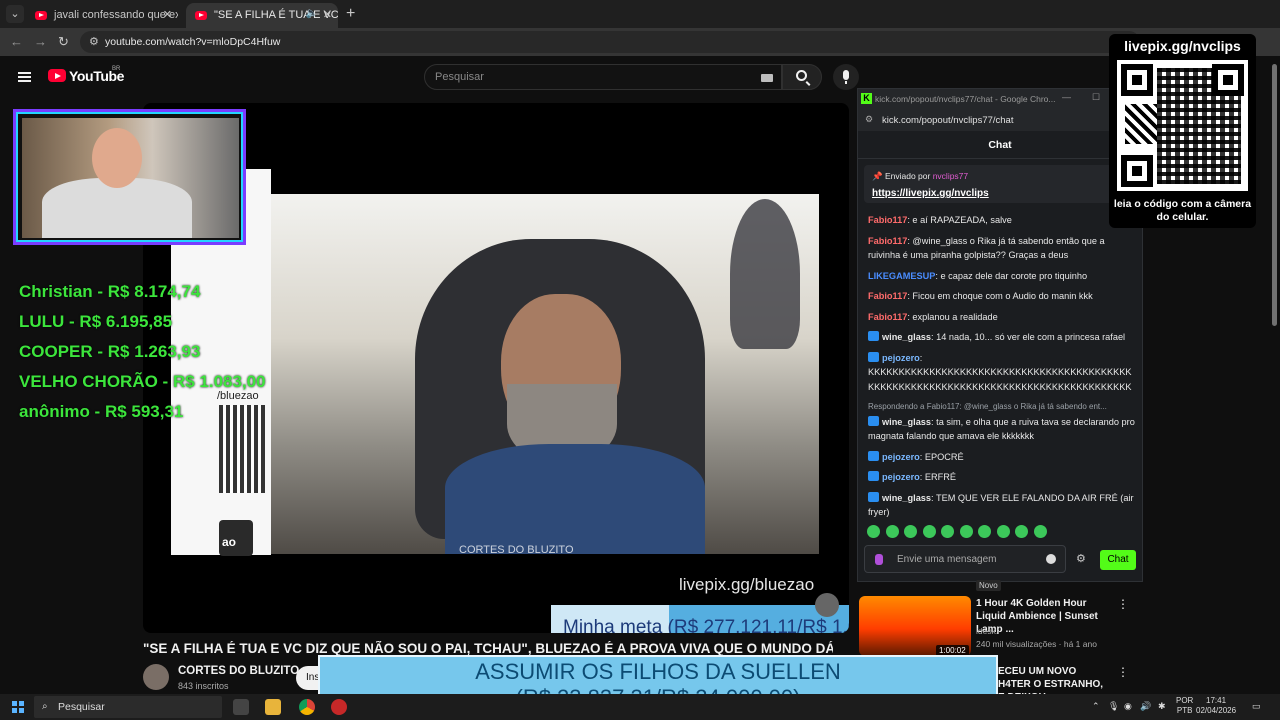 The height and width of the screenshot is (720, 1280). Describe the element at coordinates (15, 14) in the screenshot. I see `tab-search-icon: ⌄` at that location.